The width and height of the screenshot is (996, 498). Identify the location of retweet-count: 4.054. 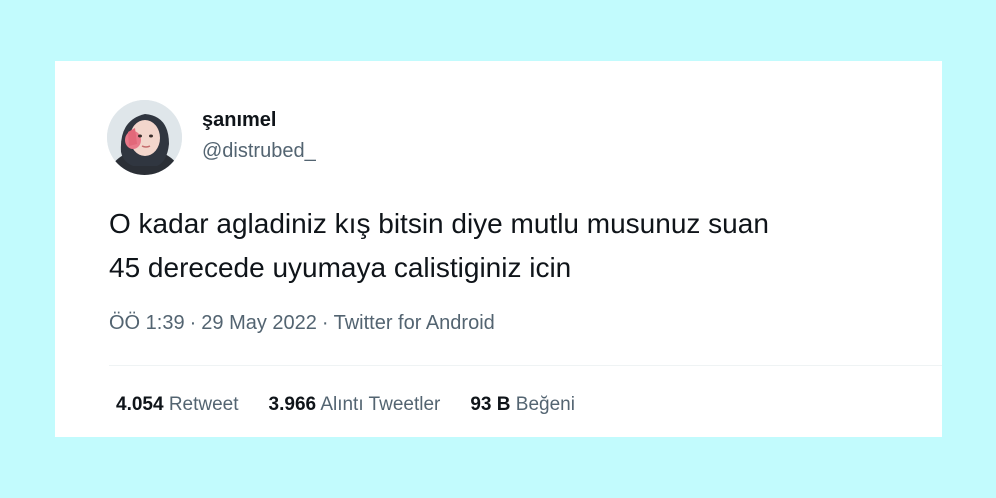
(140, 404).